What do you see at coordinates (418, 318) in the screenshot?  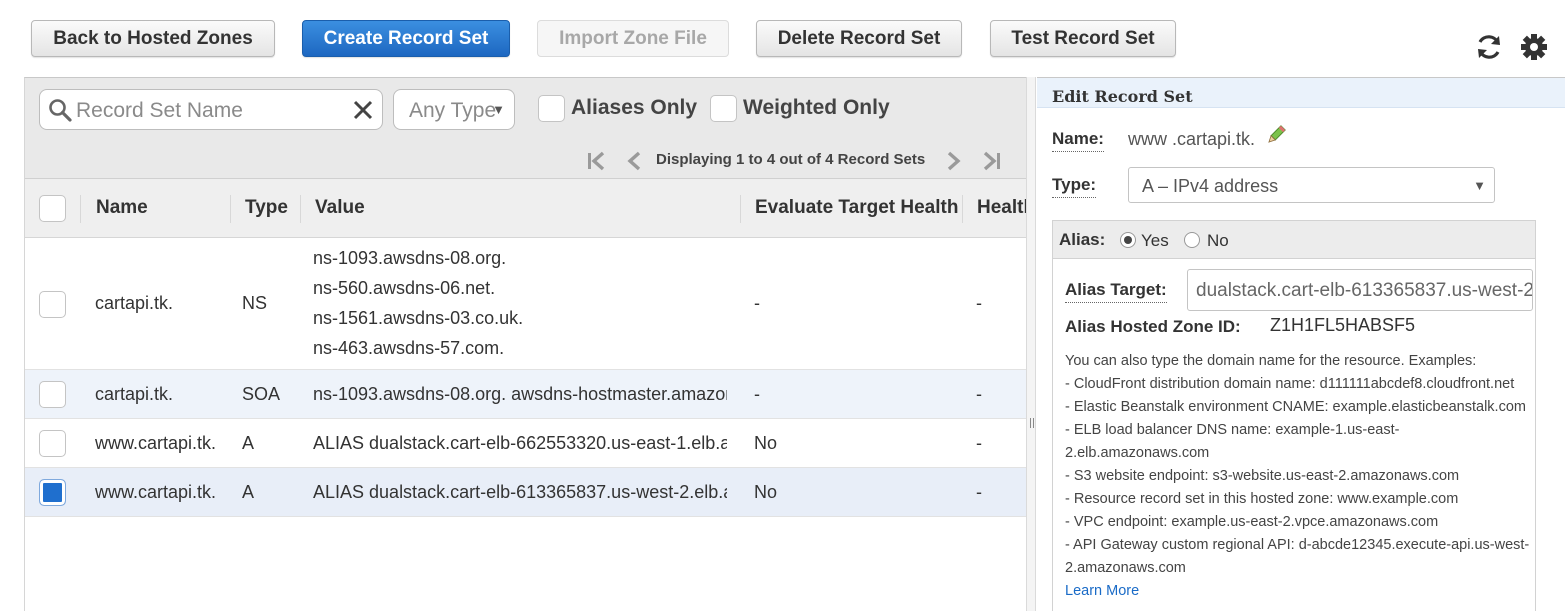 I see `record-value: ns-1561.awsdns-03.co.uk.` at bounding box center [418, 318].